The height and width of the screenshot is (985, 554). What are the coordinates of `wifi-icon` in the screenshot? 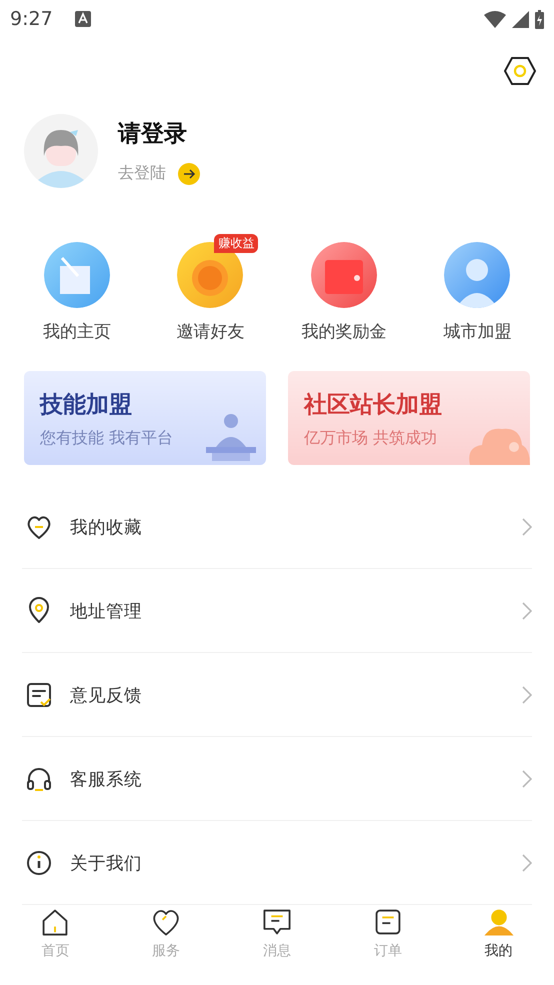 It's located at (495, 19).